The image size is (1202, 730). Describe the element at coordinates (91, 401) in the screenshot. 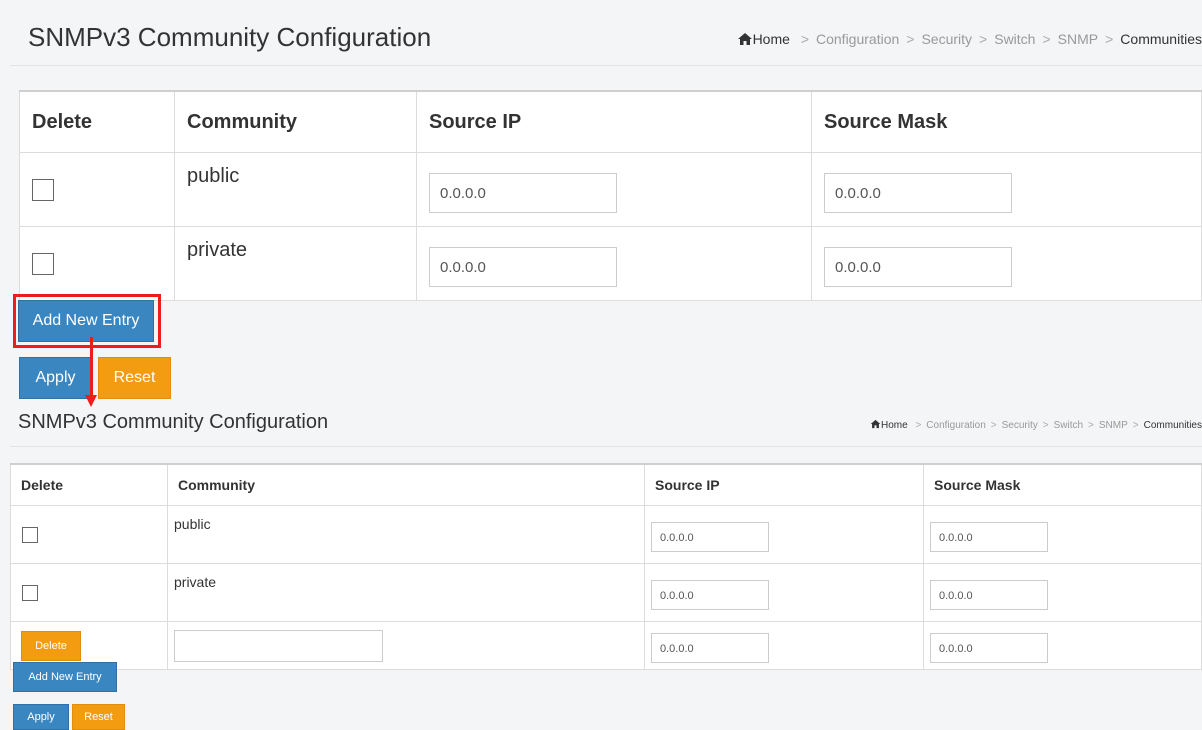

I see `annotation-arrow-head` at that location.